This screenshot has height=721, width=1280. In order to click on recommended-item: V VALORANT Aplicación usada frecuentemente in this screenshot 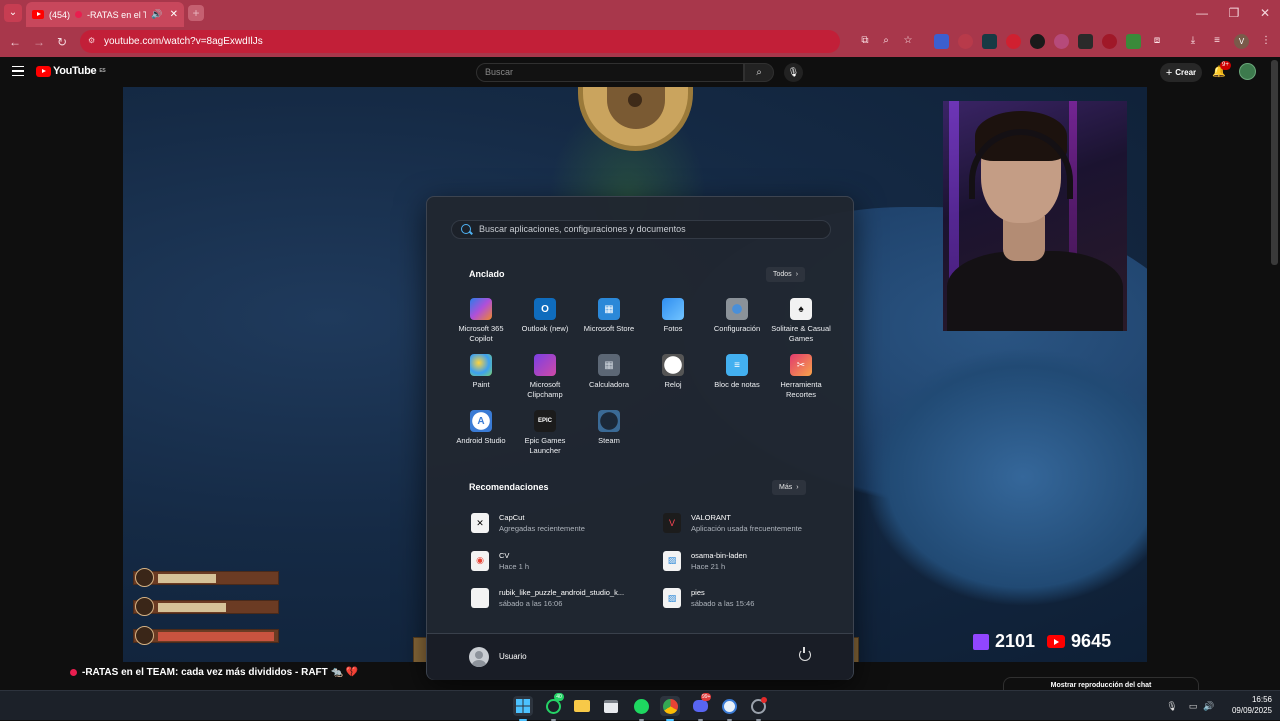, I will do `click(753, 523)`.